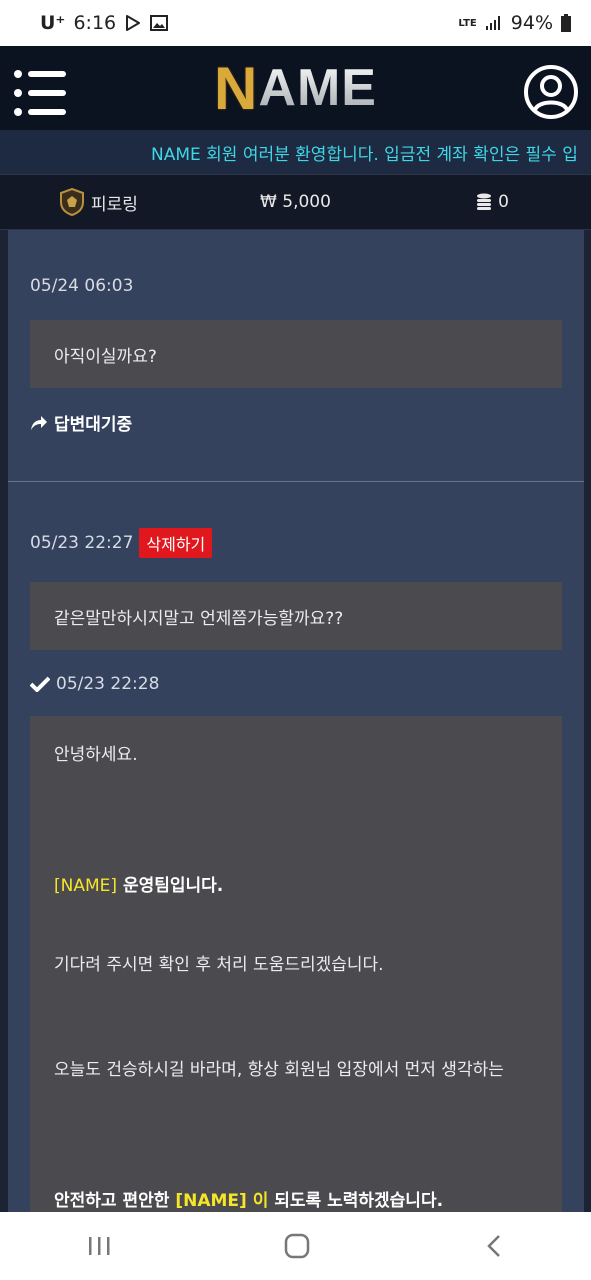  What do you see at coordinates (551, 92) in the screenshot?
I see `user-account-icon` at bounding box center [551, 92].